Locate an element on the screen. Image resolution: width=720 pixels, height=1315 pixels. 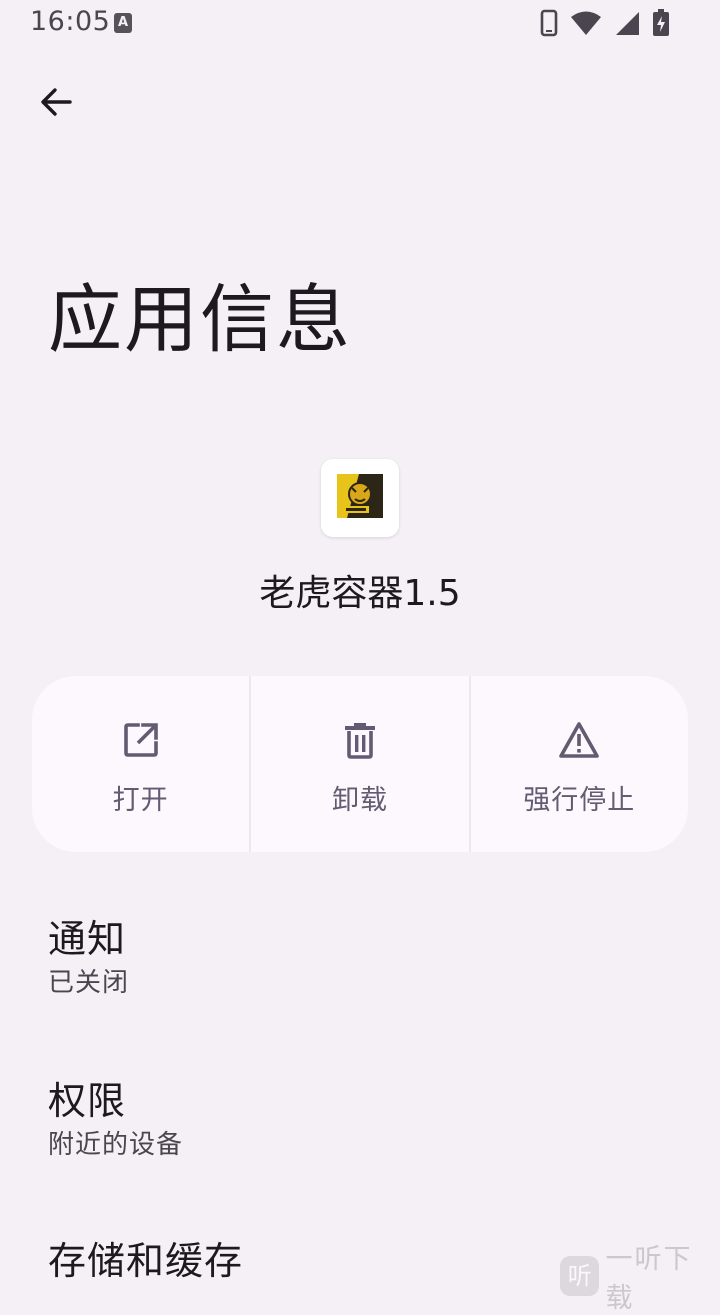
app-action-card: 打开 卸载 强行停止 is located at coordinates (360, 764).